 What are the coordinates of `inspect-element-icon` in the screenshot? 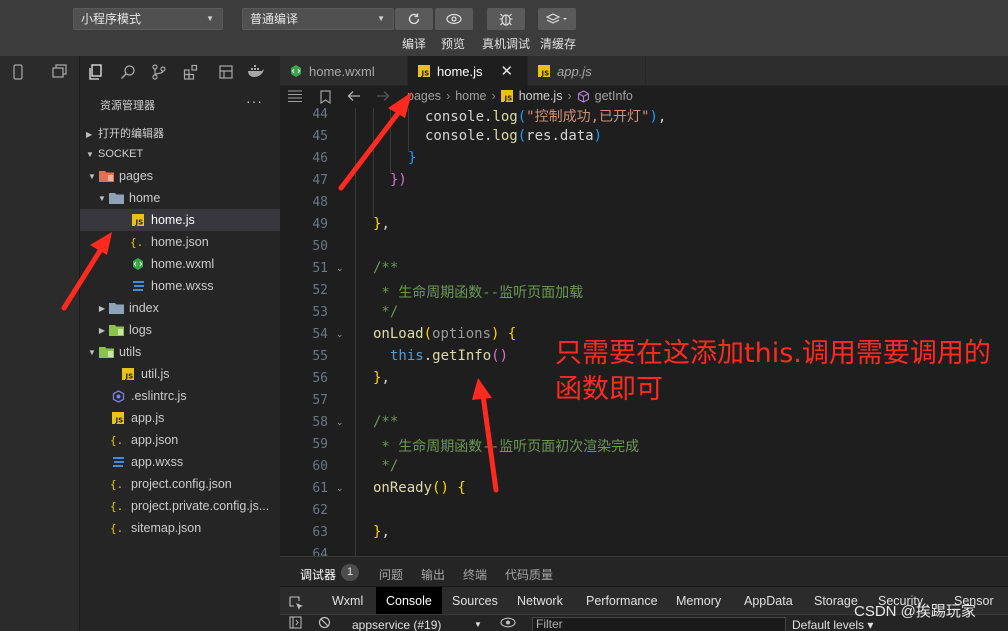 It's located at (296, 601).